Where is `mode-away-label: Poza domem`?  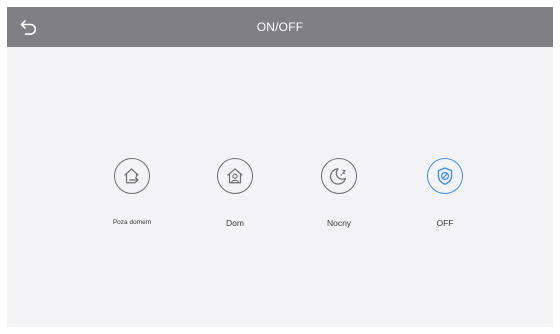
mode-away-label: Poza domem is located at coordinates (132, 222).